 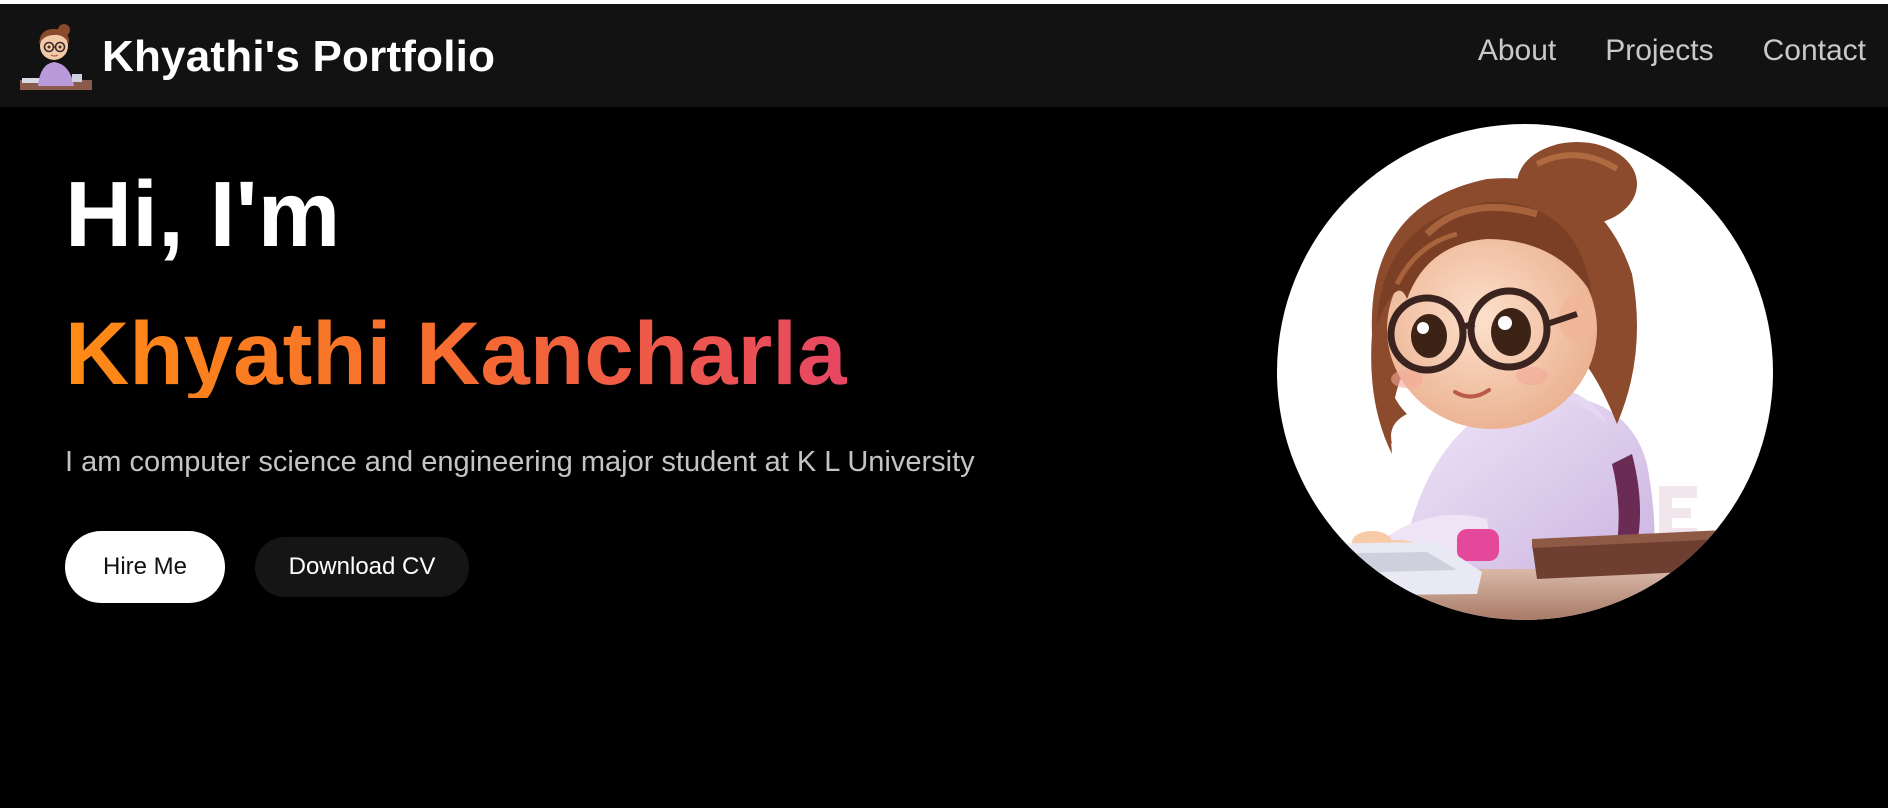 I want to click on nav-link-projects: Projects, so click(x=1659, y=51).